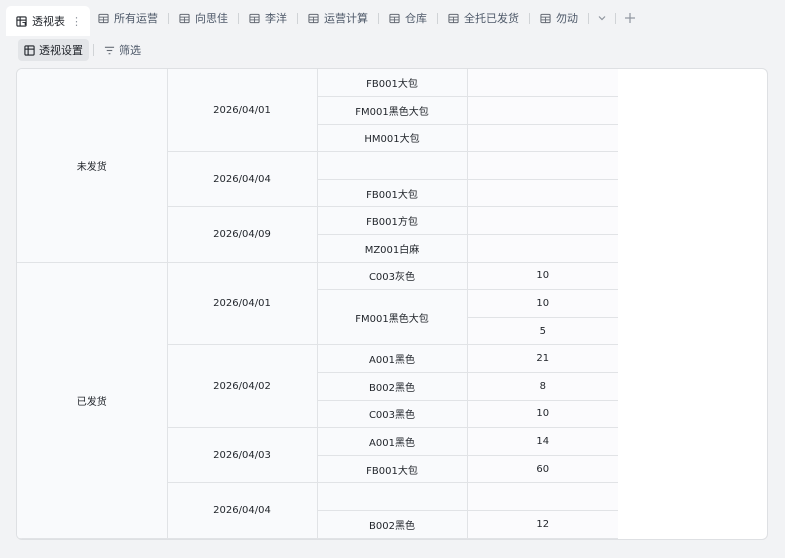  I want to click on pivot-settings-icon, so click(29, 50).